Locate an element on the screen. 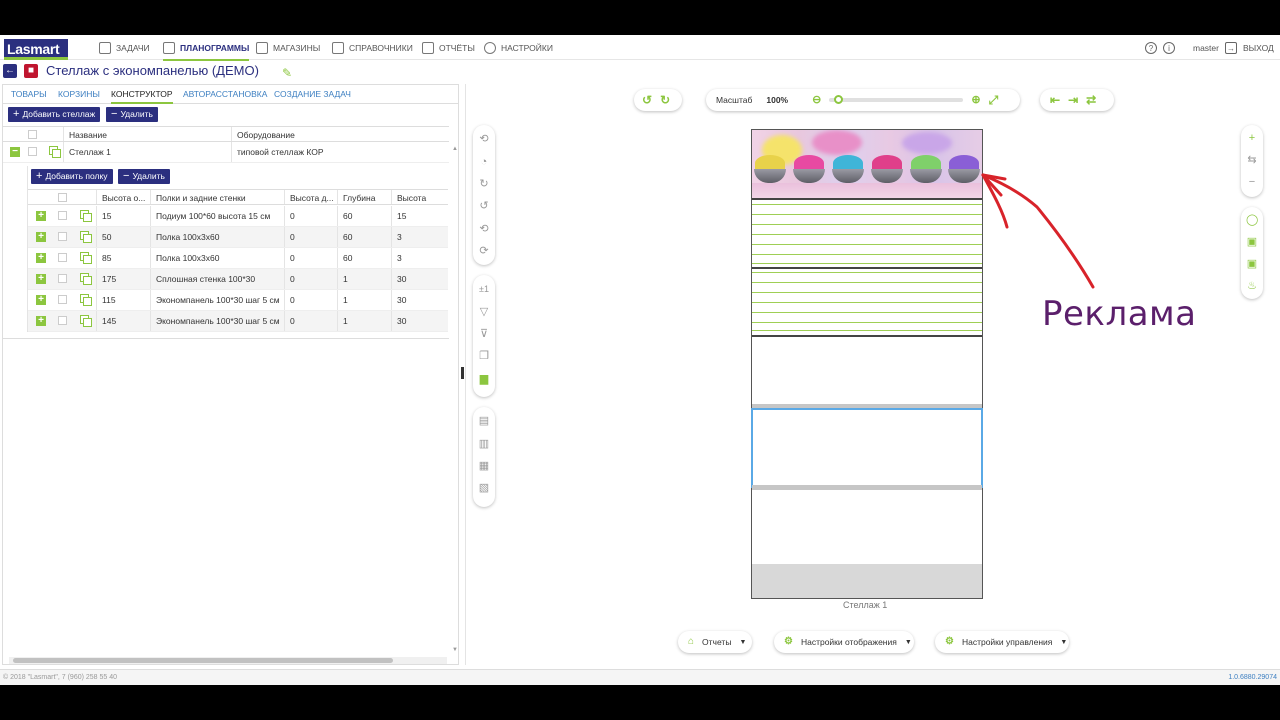  collapse-icon: − is located at coordinates (15, 152).